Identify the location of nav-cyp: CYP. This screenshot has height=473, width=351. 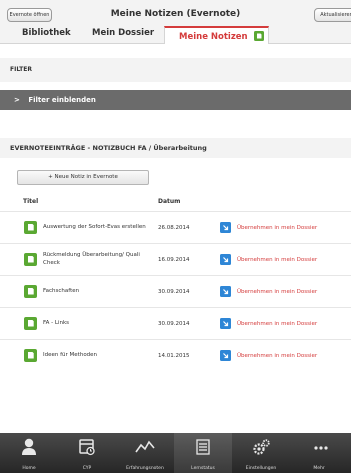
(87, 453).